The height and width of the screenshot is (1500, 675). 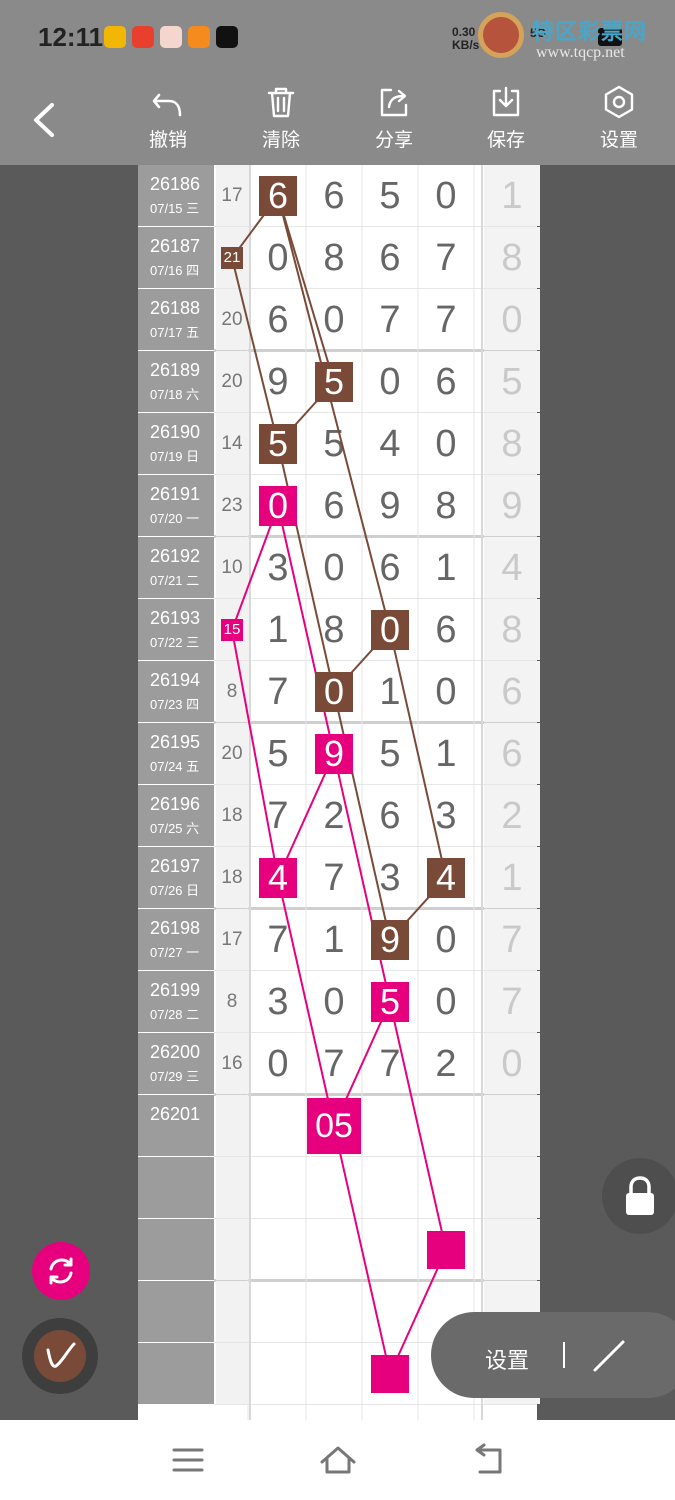 What do you see at coordinates (512, 567) in the screenshot?
I see `last-digit-cell: 4` at bounding box center [512, 567].